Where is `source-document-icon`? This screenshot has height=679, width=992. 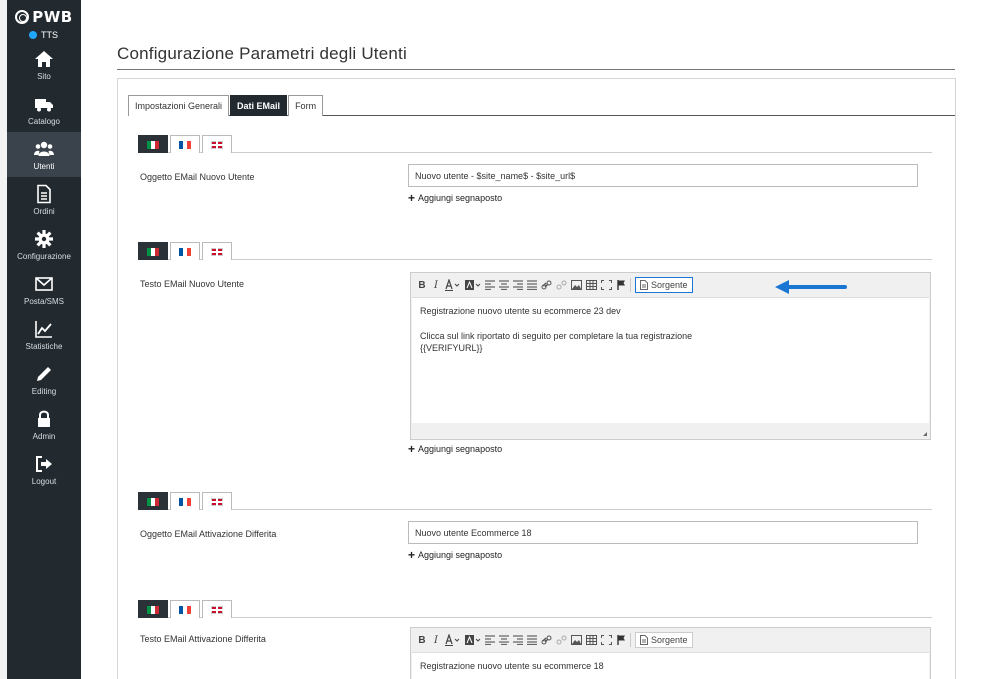
source-document-icon is located at coordinates (644, 640).